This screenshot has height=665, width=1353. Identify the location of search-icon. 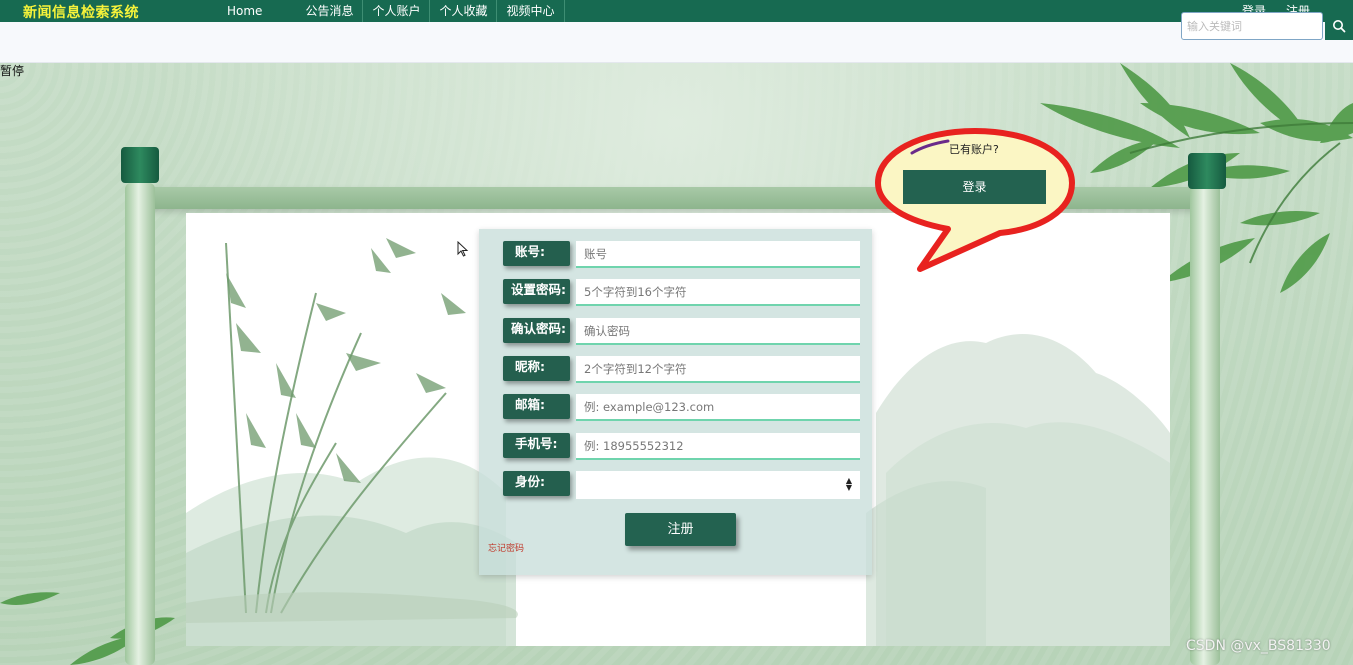
(1339, 26).